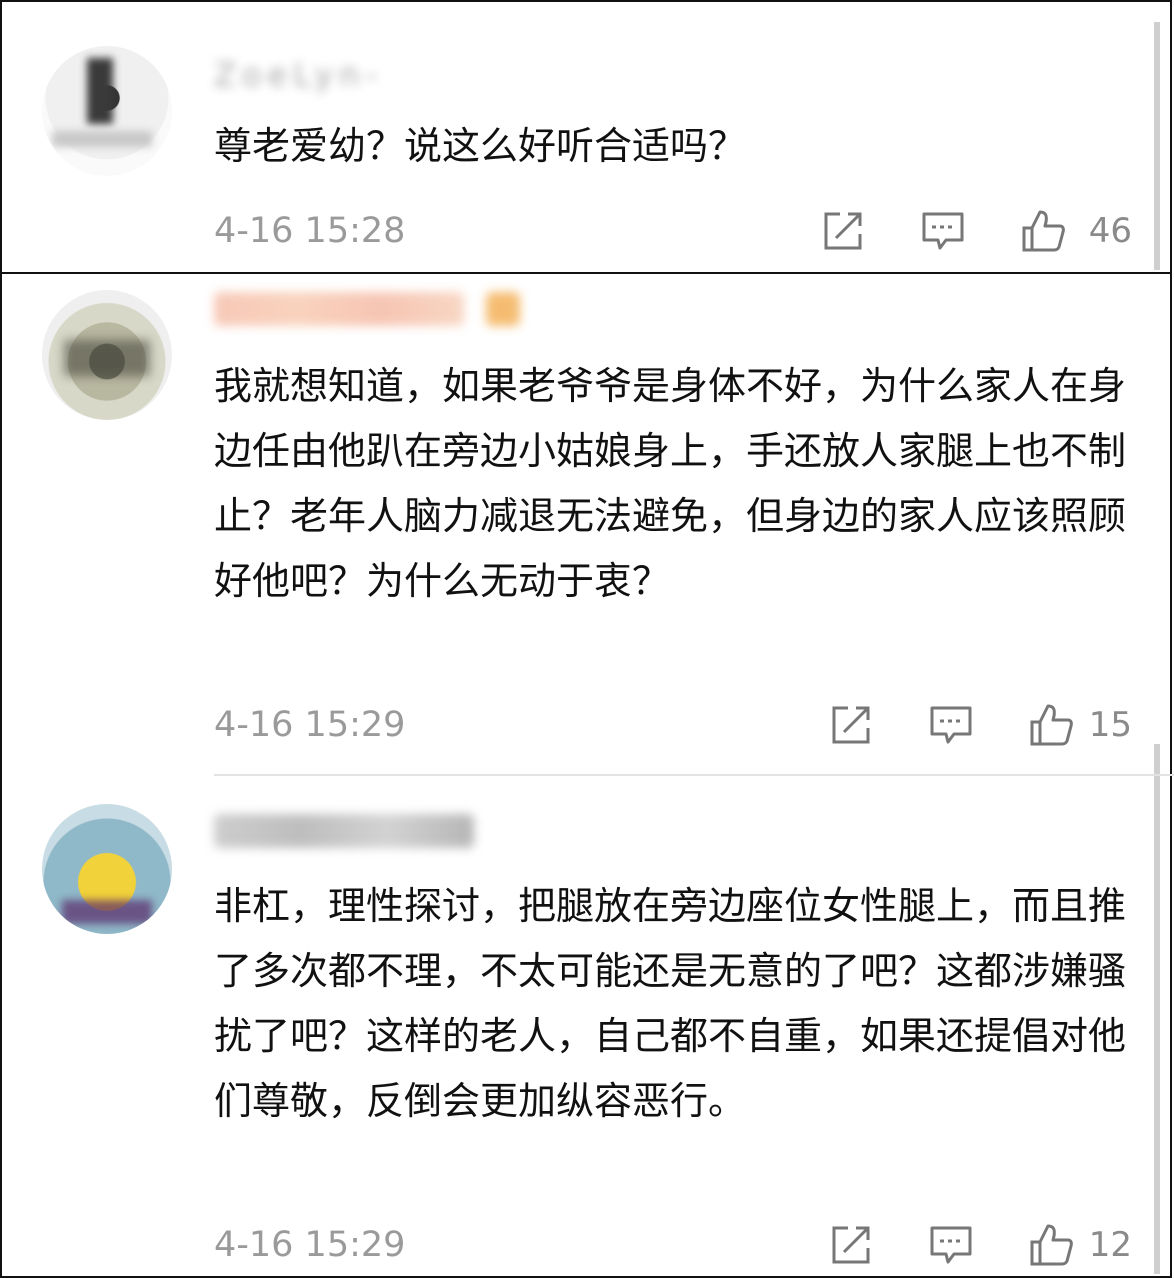  What do you see at coordinates (694, 775) in the screenshot?
I see `divider` at bounding box center [694, 775].